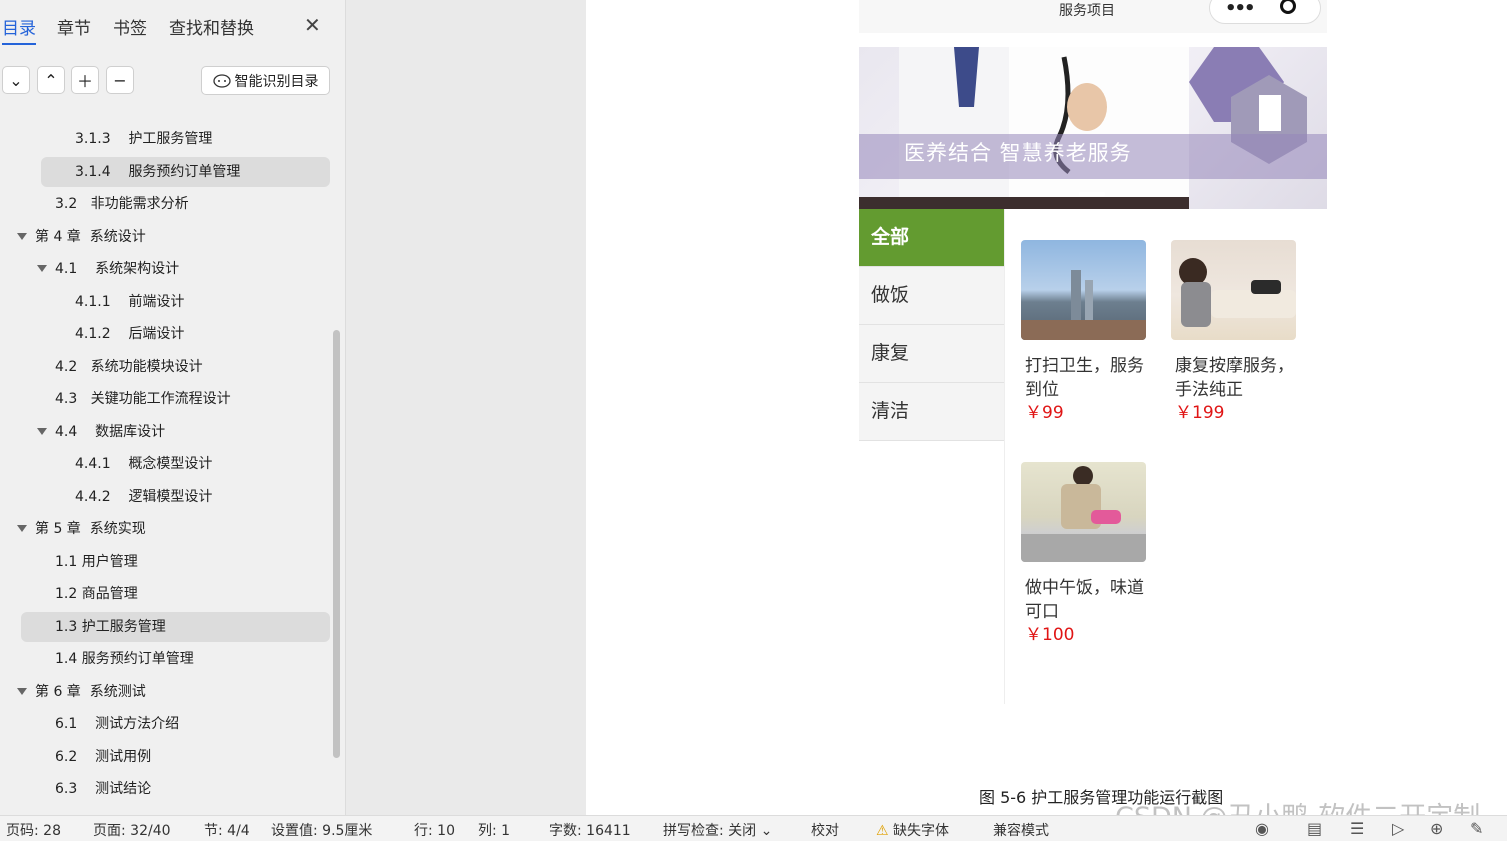 The height and width of the screenshot is (841, 1507). Describe the element at coordinates (336, 544) in the screenshot. I see `nav-scrollbar` at that location.